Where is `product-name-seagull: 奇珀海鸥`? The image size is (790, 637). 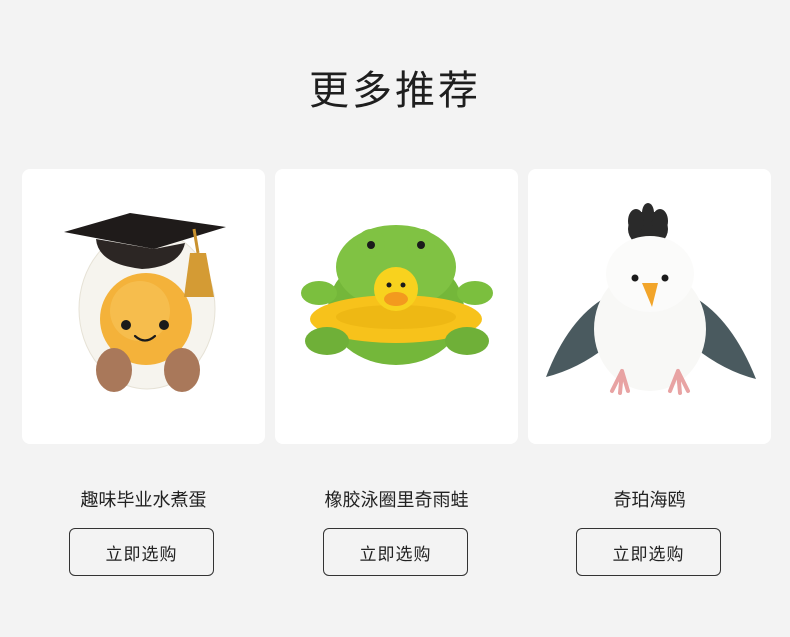
product-name-seagull: 奇珀海鸥 is located at coordinates (649, 500).